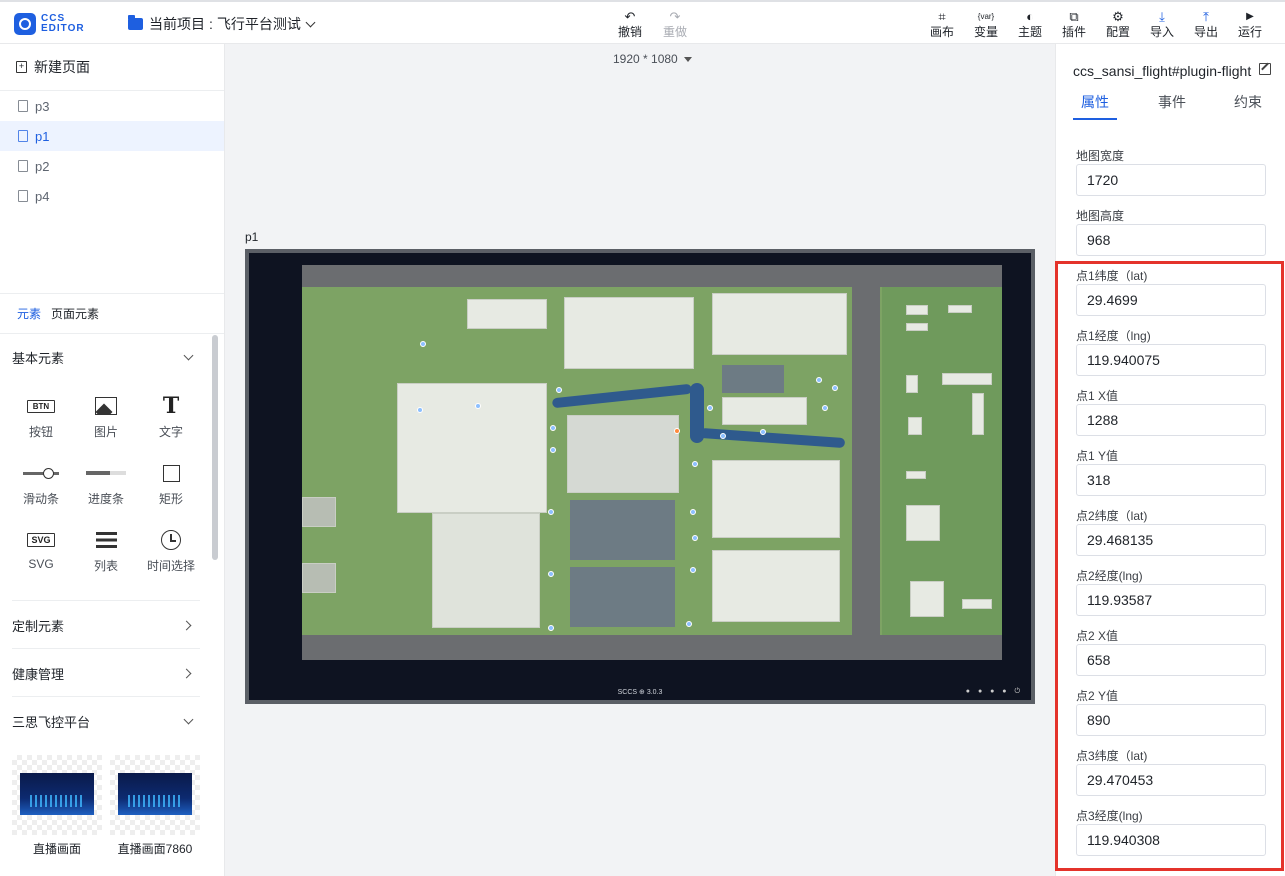 The image size is (1285, 876). I want to click on page-name-label: p1, so click(252, 237).